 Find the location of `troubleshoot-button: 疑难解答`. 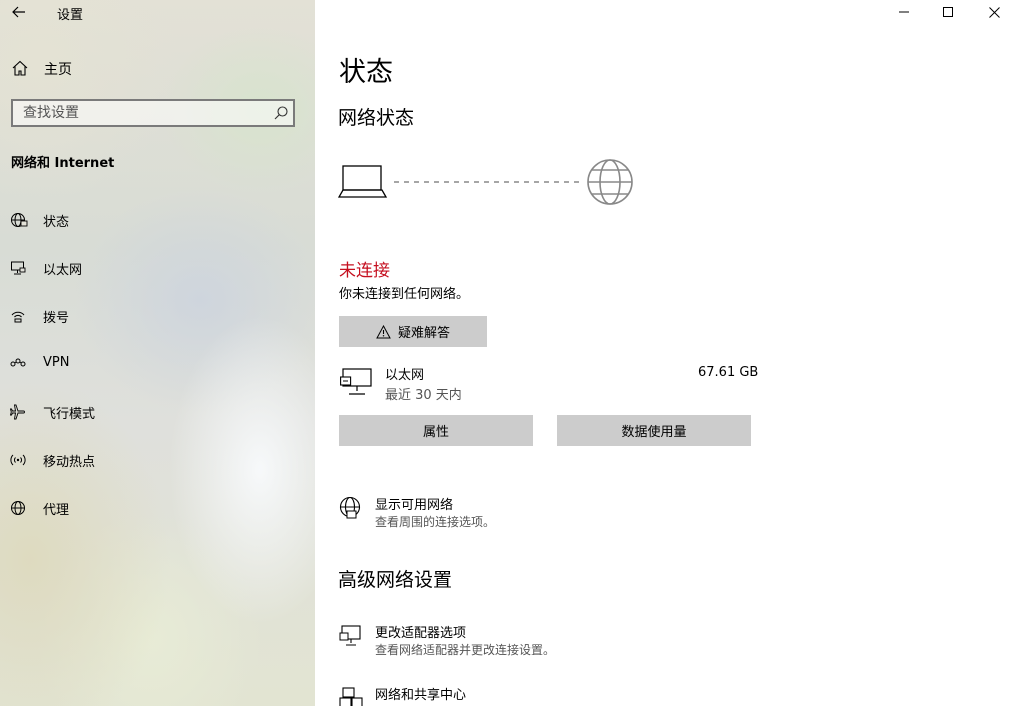

troubleshoot-button: 疑难解答 is located at coordinates (413, 331).